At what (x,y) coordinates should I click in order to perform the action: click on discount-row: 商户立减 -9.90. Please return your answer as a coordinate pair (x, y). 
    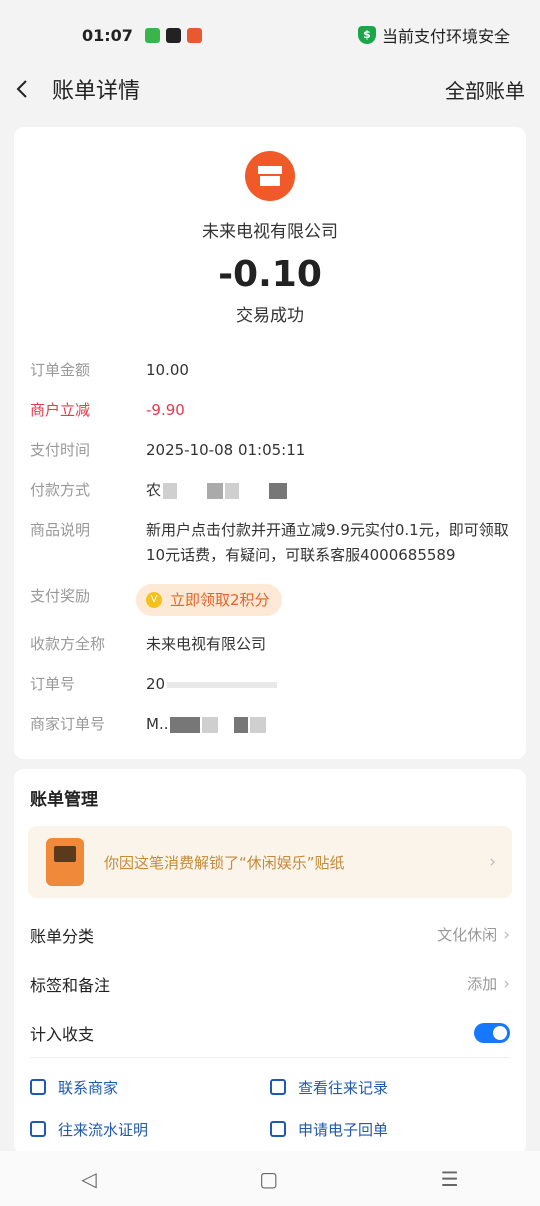
    Looking at the image, I should click on (270, 410).